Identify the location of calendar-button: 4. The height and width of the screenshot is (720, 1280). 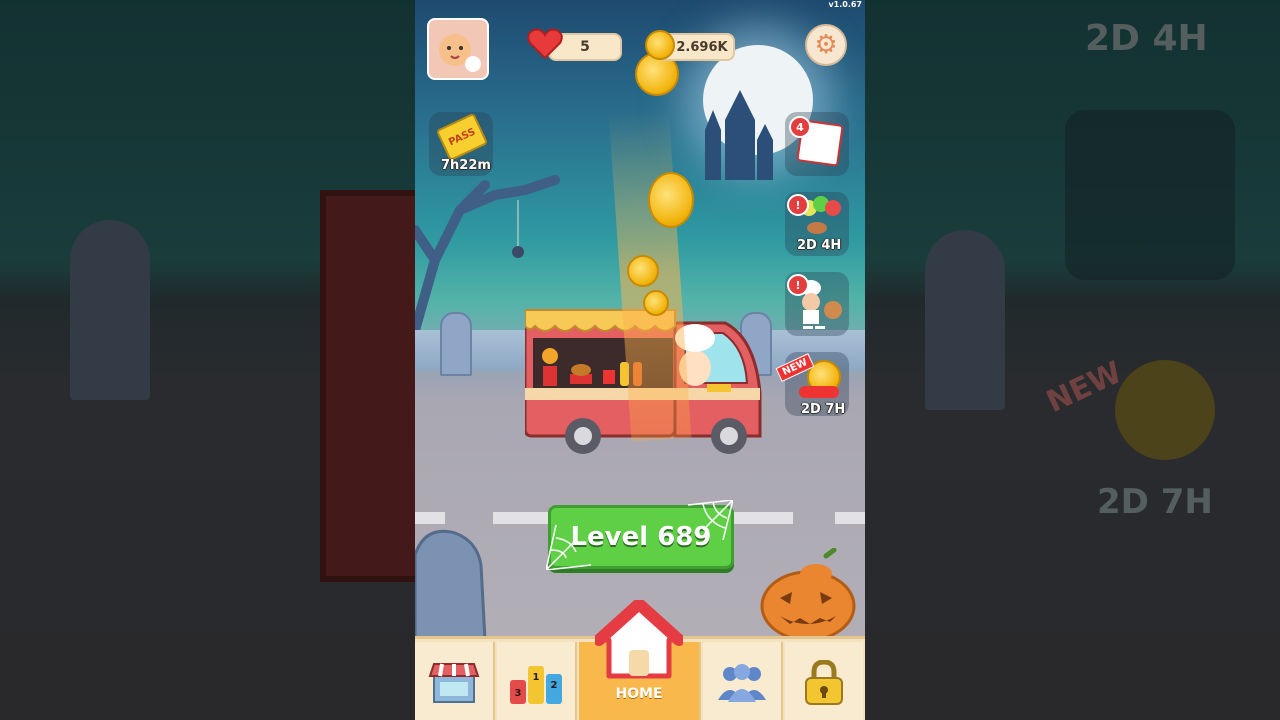
(817, 144).